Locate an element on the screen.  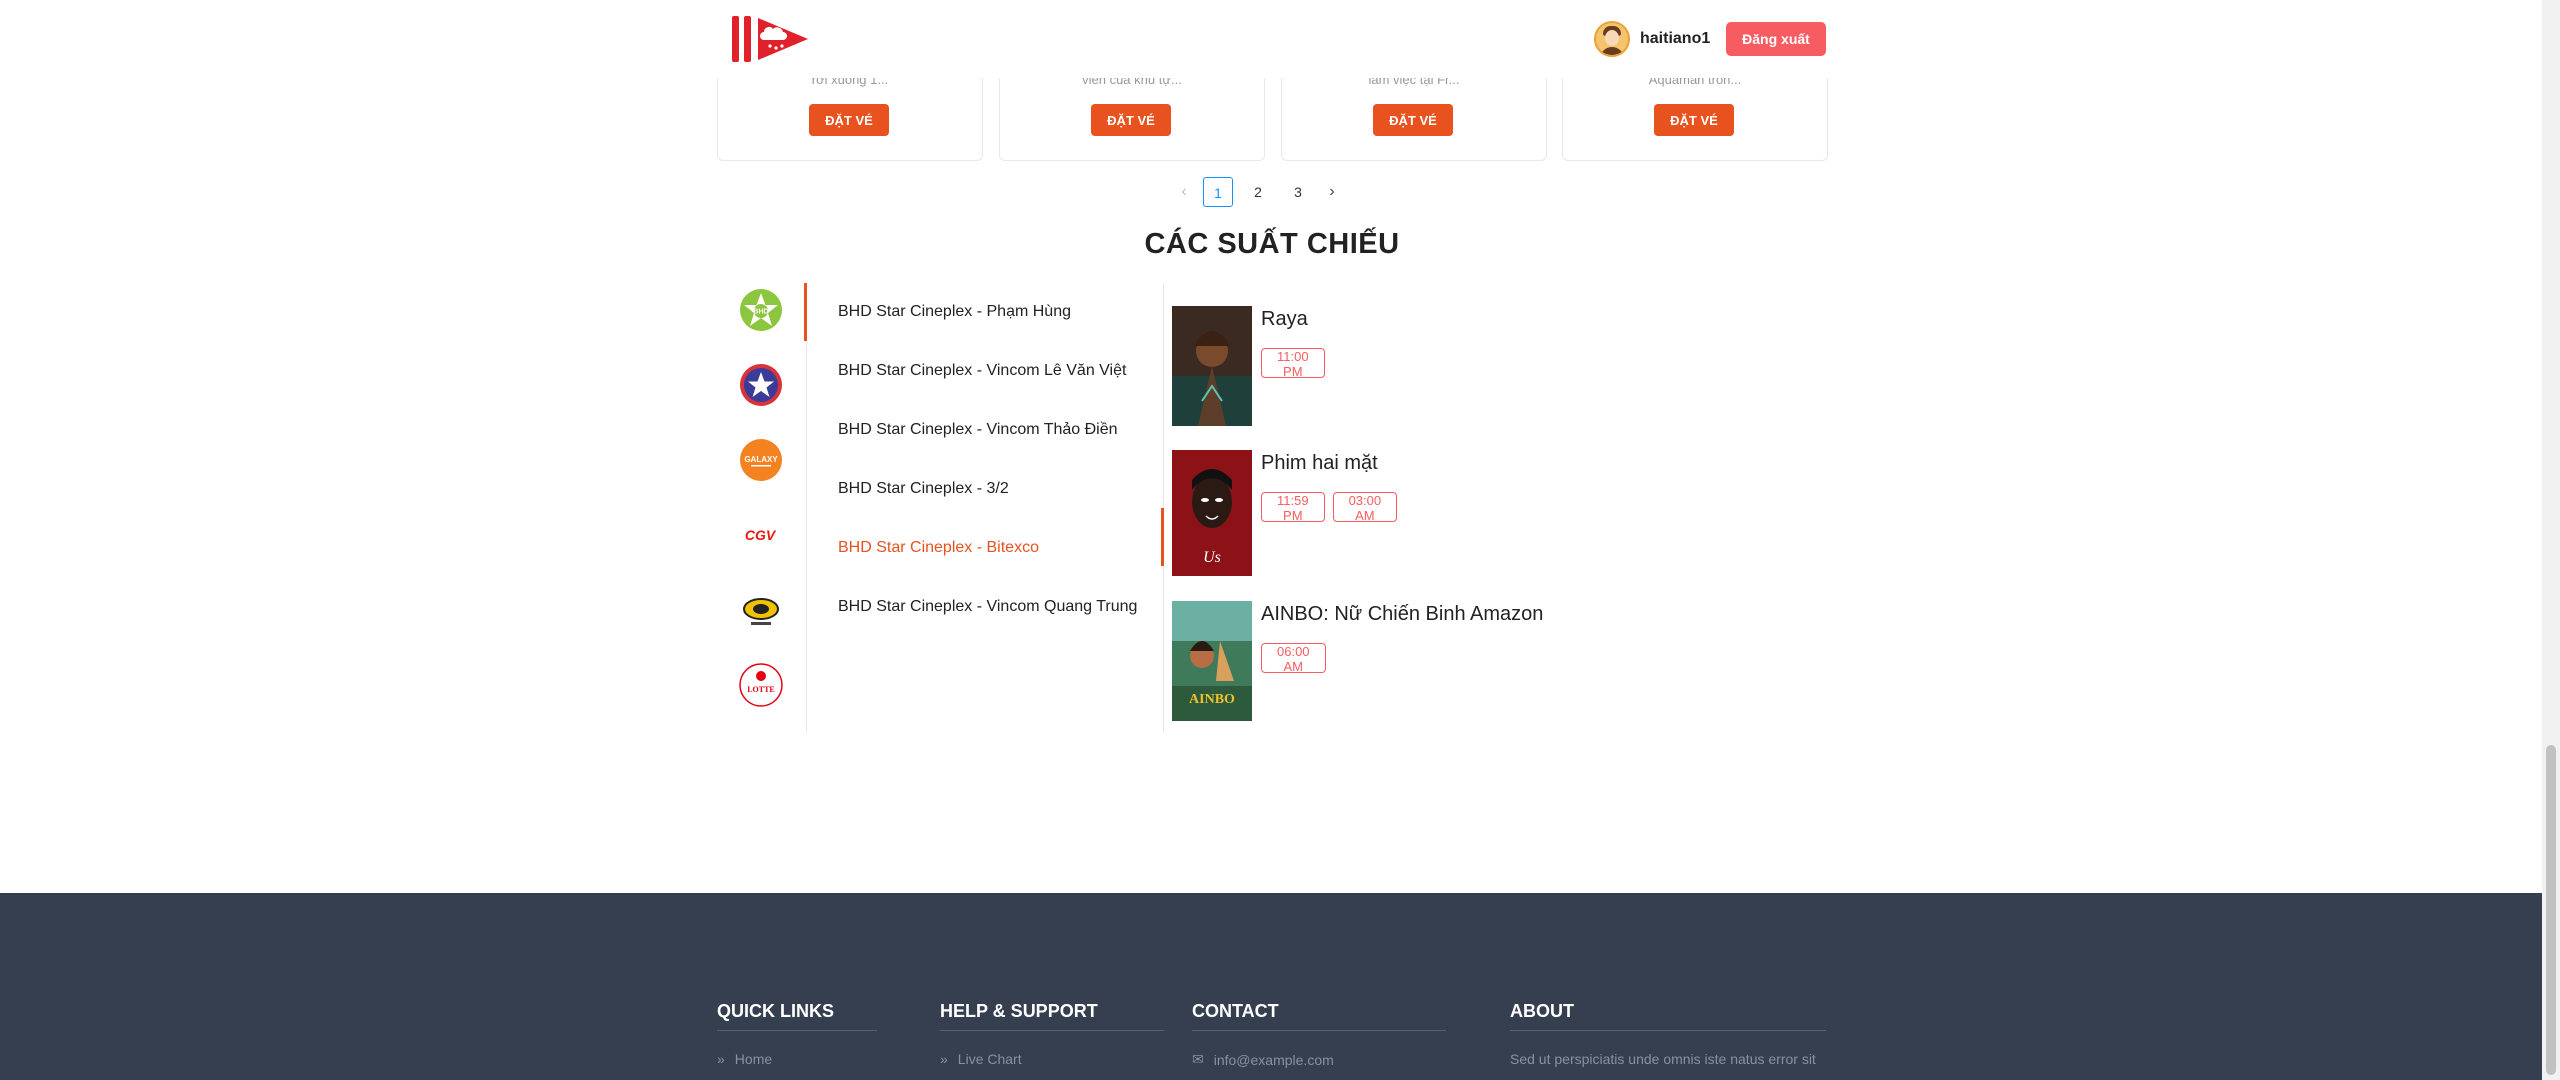
page-2-button: 2 is located at coordinates (1258, 192).